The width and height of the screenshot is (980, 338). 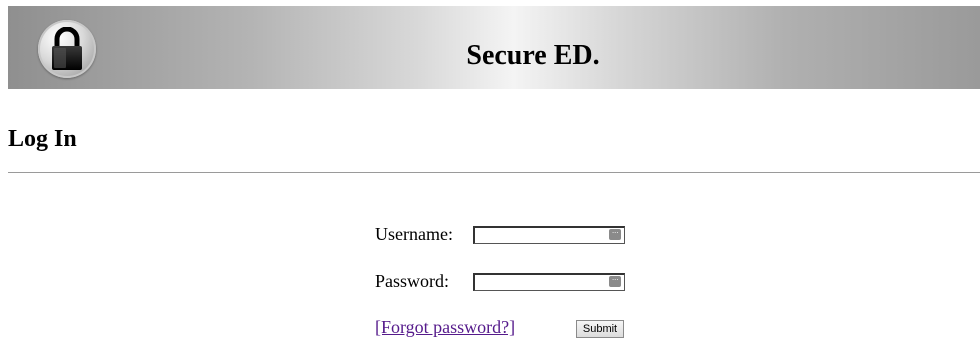 What do you see at coordinates (533, 55) in the screenshot?
I see `site-title: Secure ED.` at bounding box center [533, 55].